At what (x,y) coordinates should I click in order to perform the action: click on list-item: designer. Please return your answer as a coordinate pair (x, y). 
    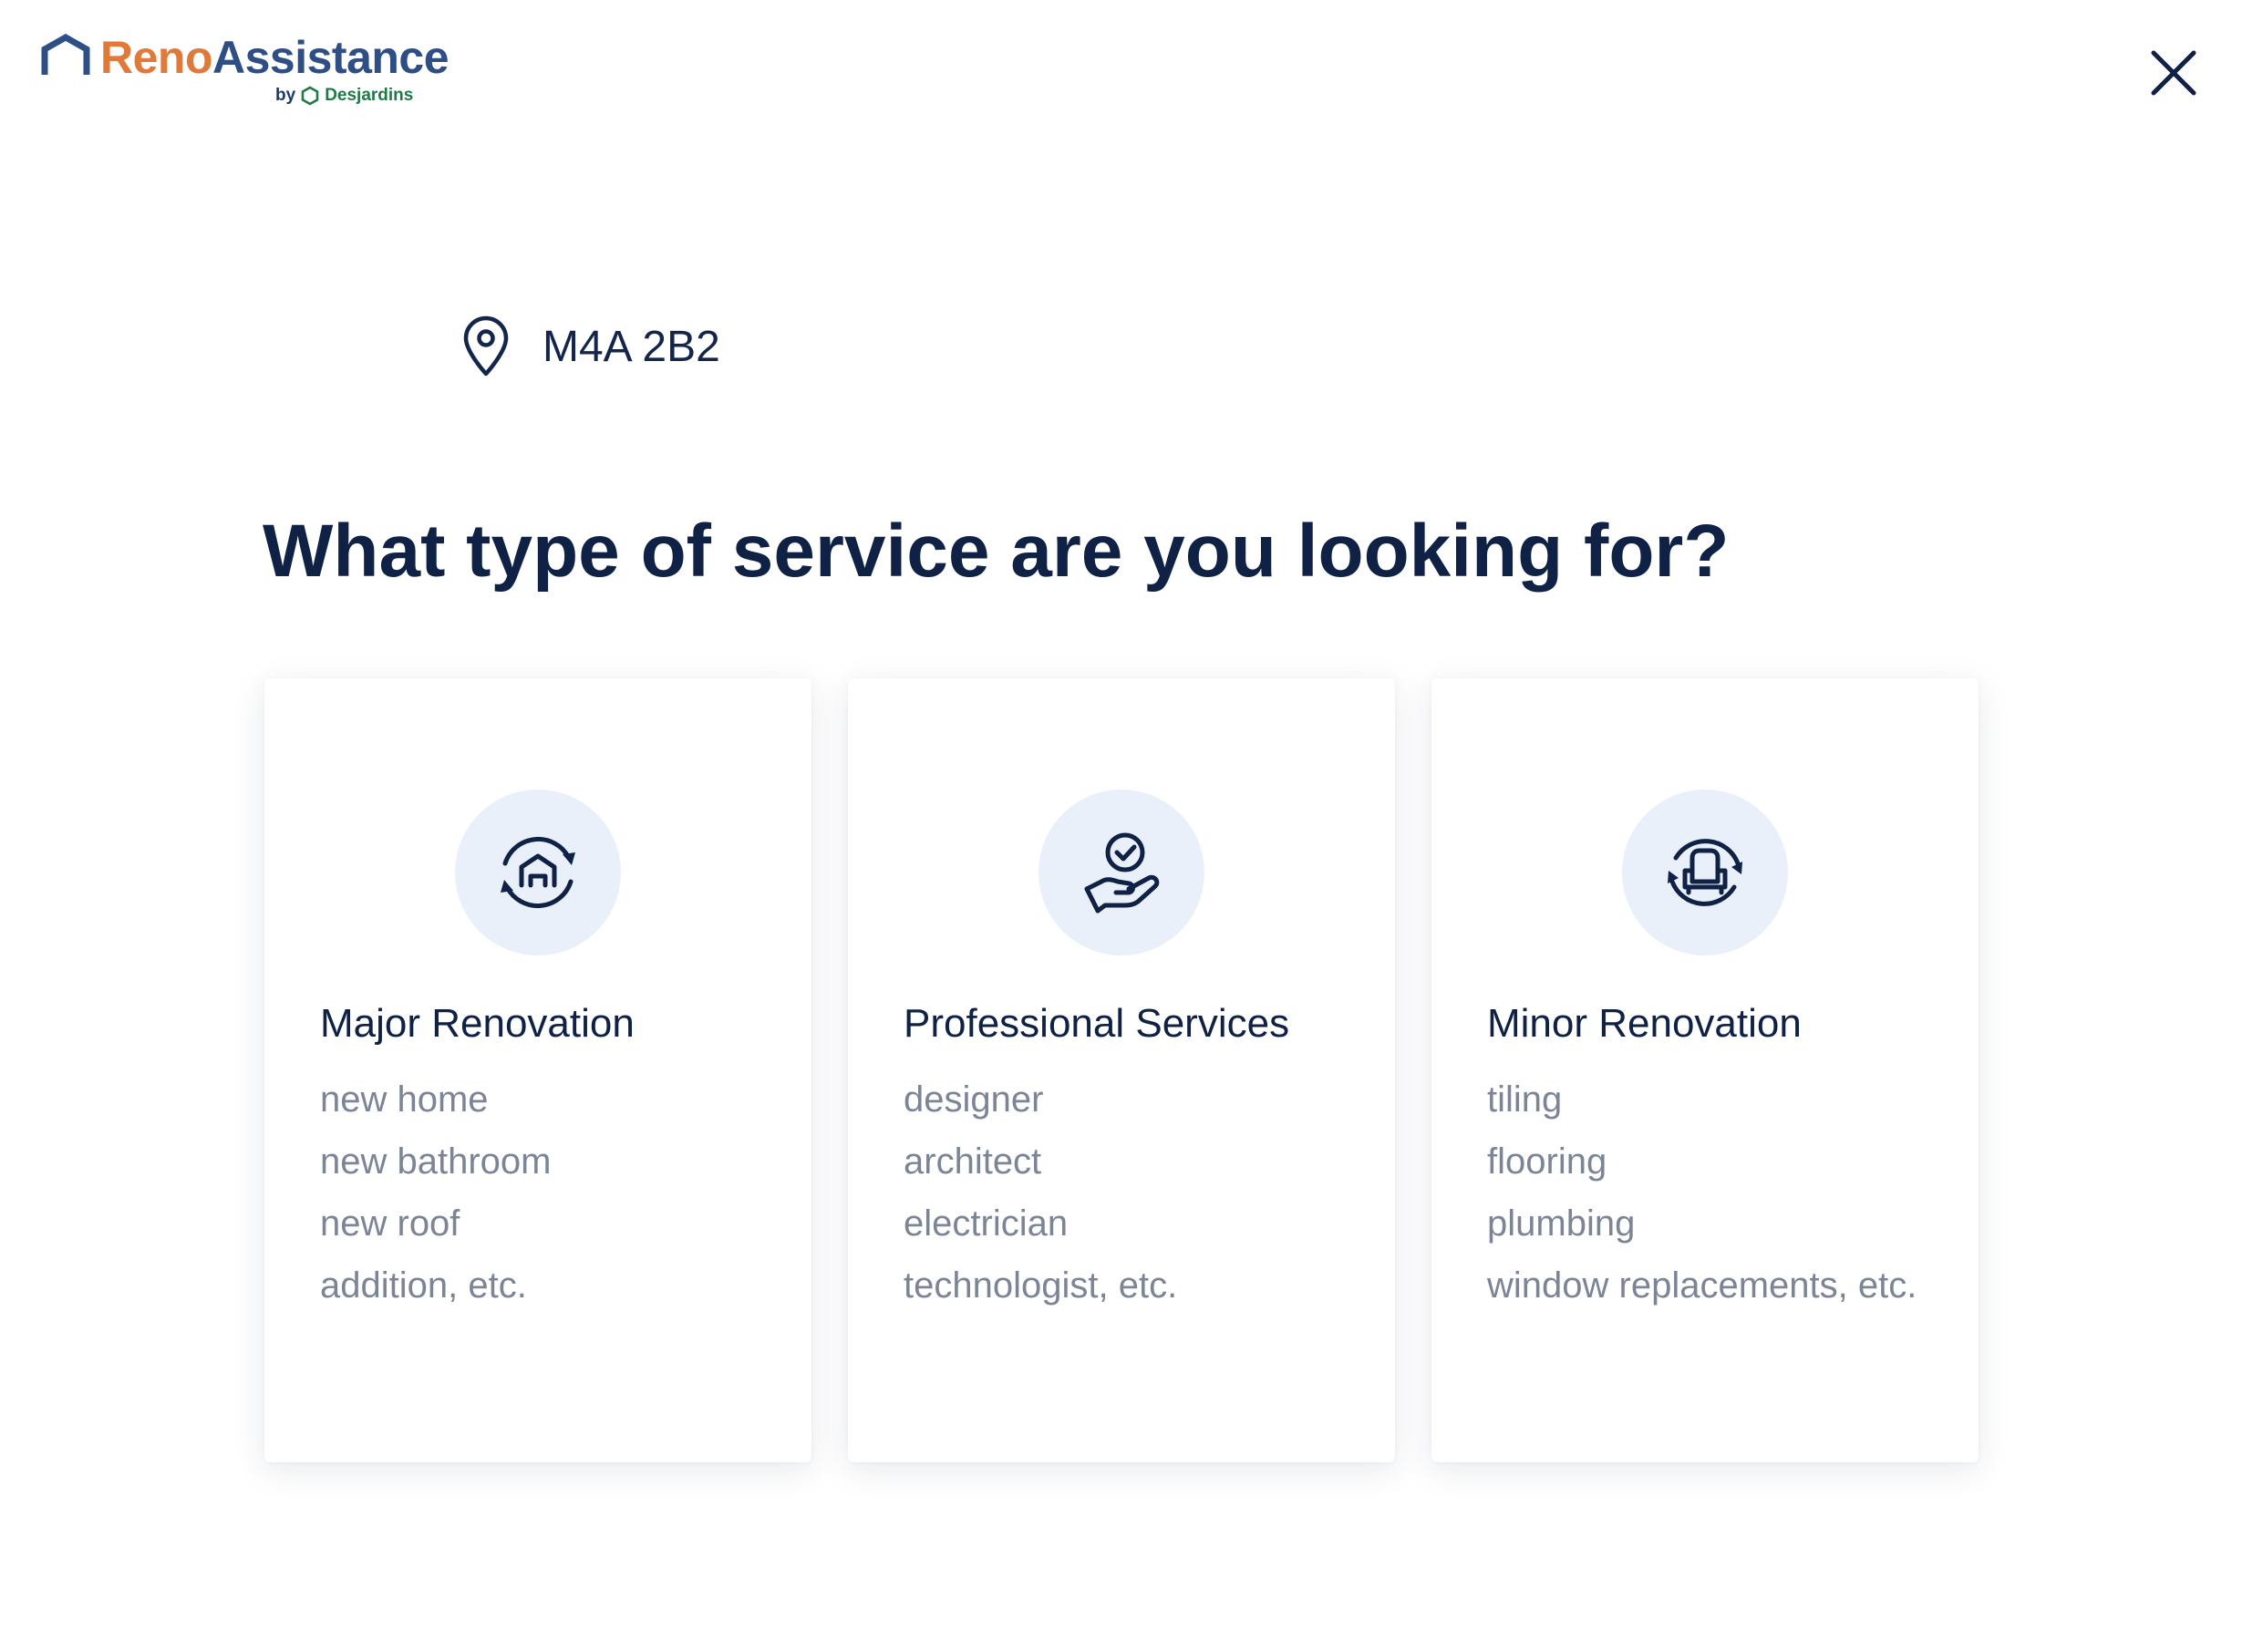
    Looking at the image, I should click on (974, 1099).